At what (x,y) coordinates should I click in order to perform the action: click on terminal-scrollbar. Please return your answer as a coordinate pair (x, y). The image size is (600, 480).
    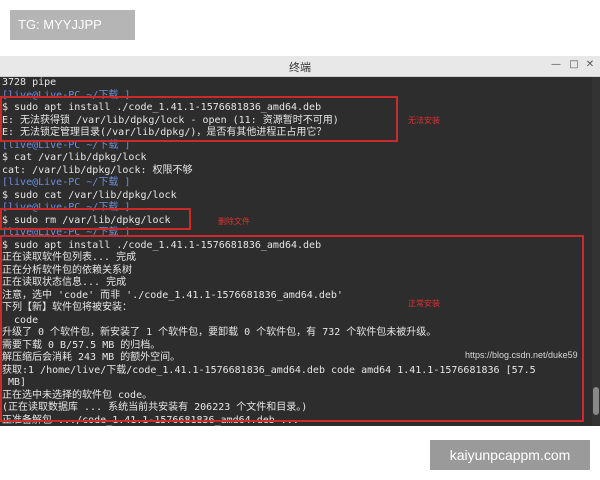
    Looking at the image, I should click on (596, 251).